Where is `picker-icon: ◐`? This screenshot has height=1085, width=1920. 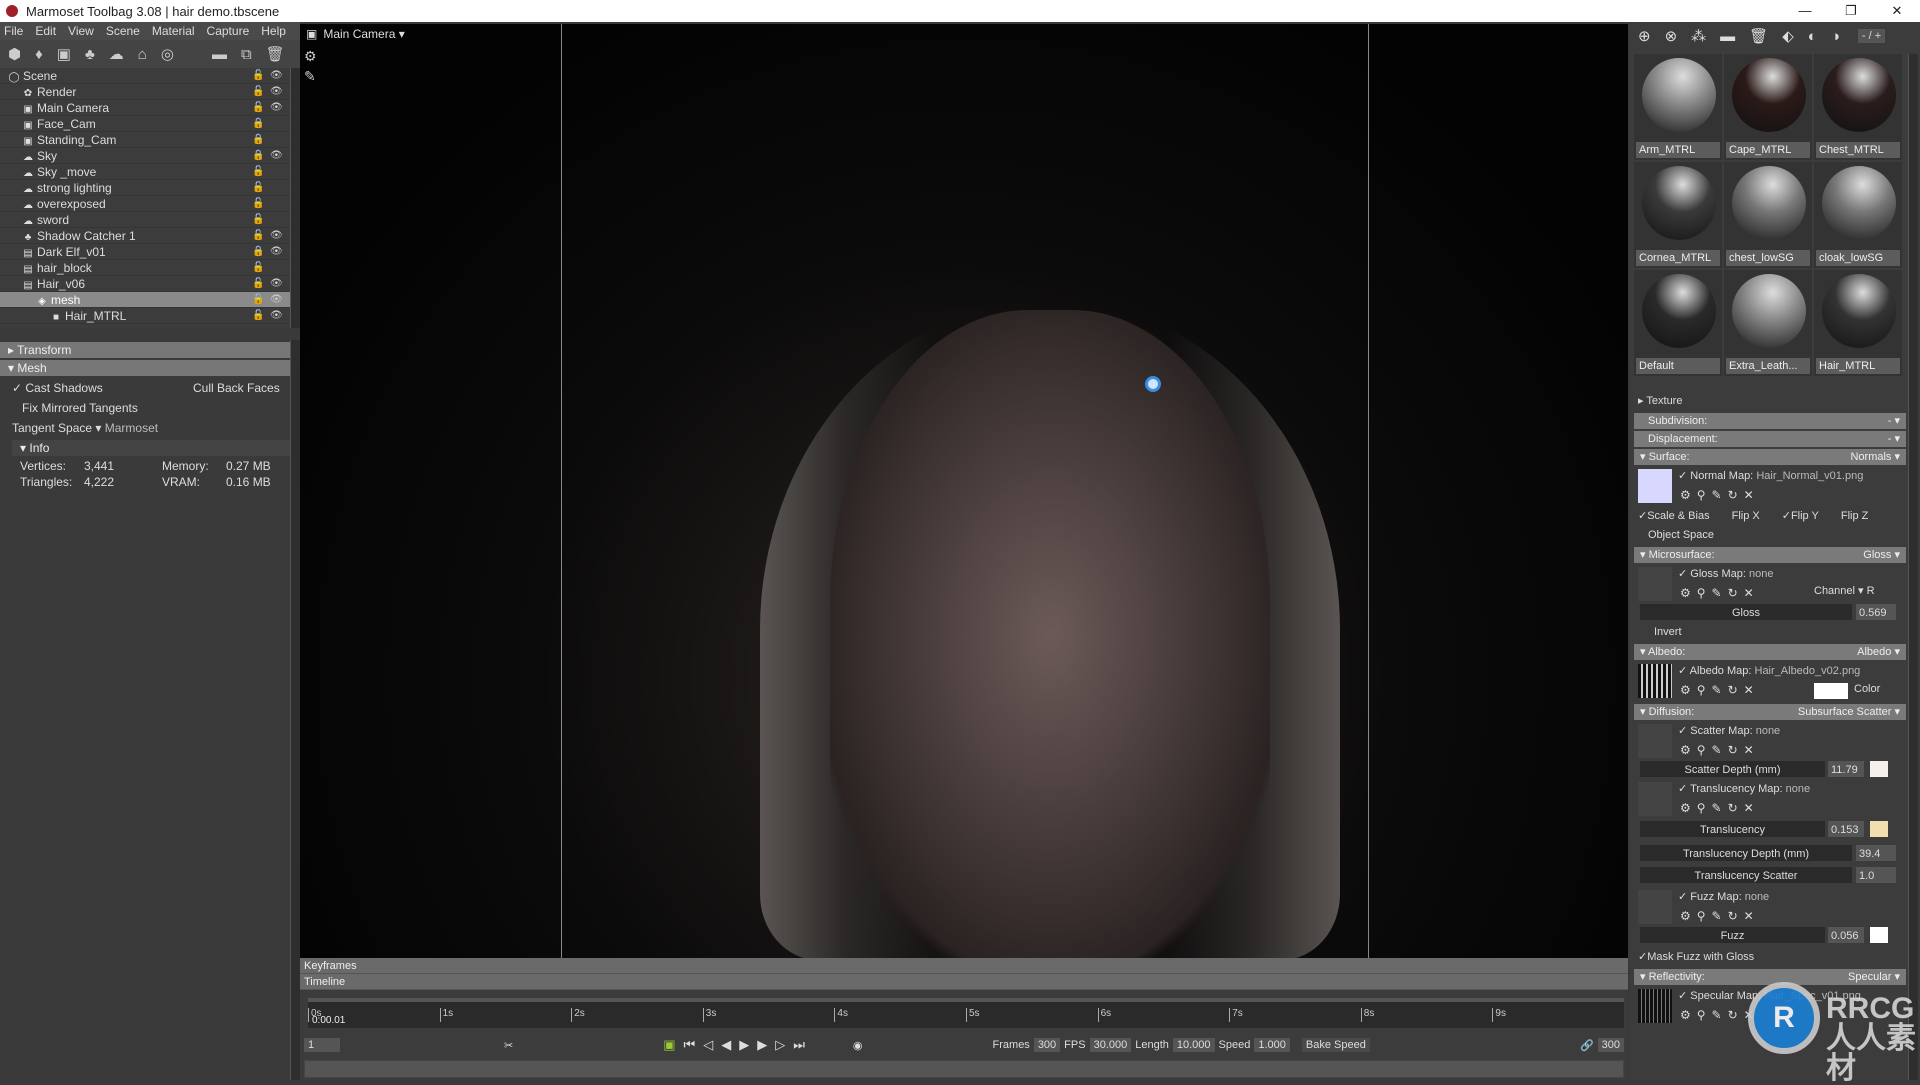 picker-icon: ◐ is located at coordinates (1812, 36).